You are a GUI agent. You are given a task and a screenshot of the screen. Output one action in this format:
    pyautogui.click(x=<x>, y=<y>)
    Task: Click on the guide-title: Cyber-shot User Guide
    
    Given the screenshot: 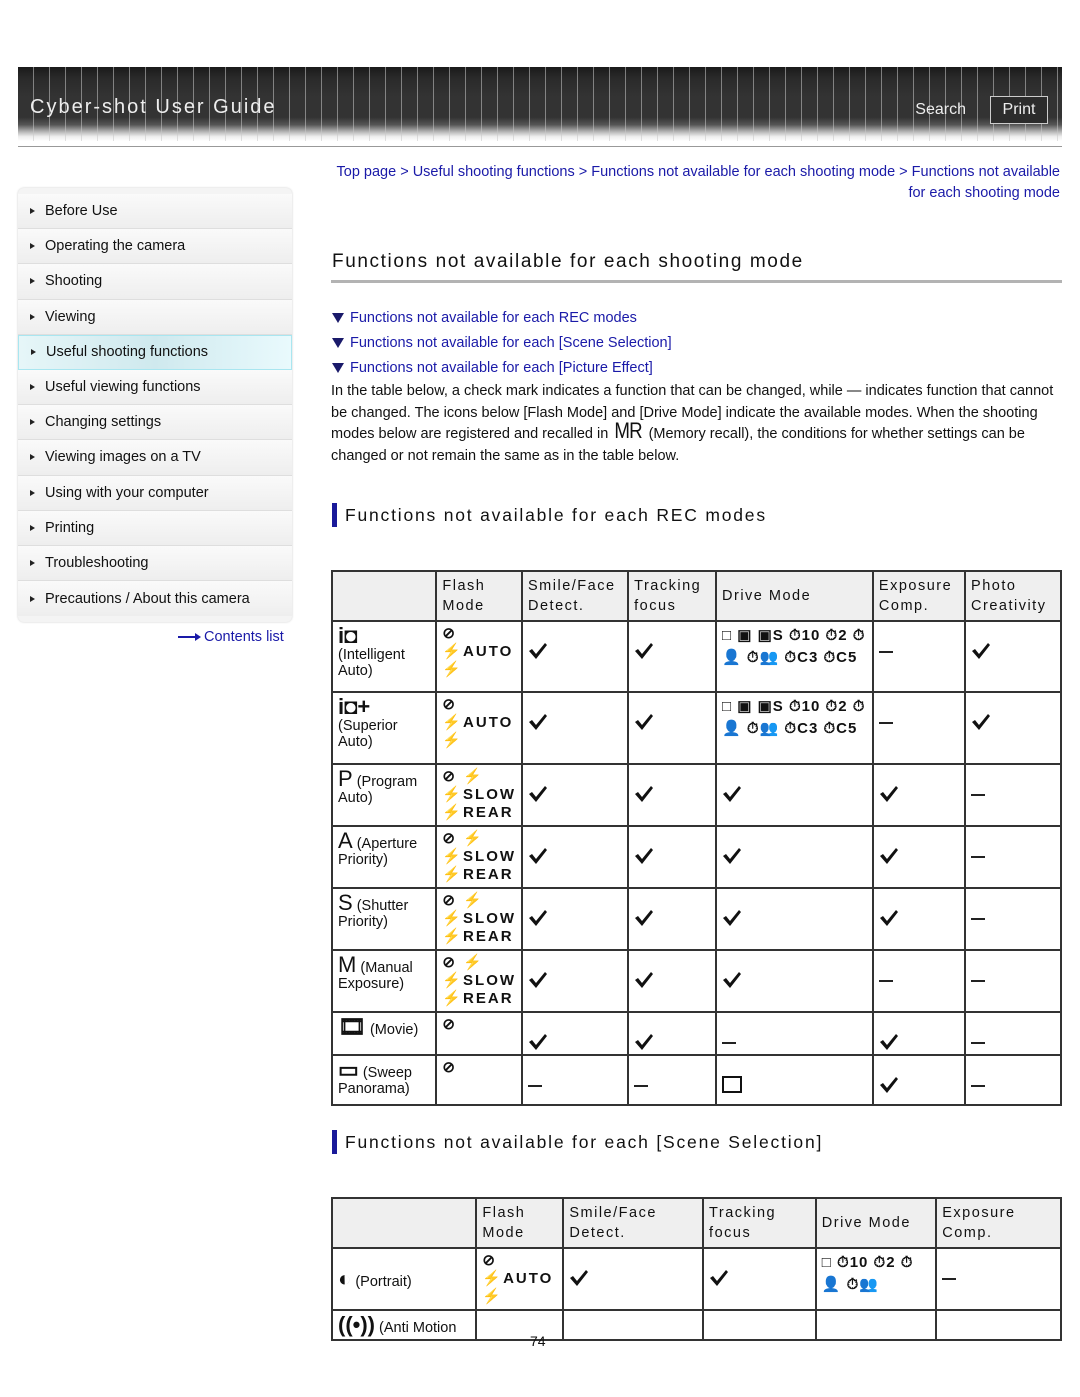 What is the action you would take?
    pyautogui.click(x=153, y=107)
    